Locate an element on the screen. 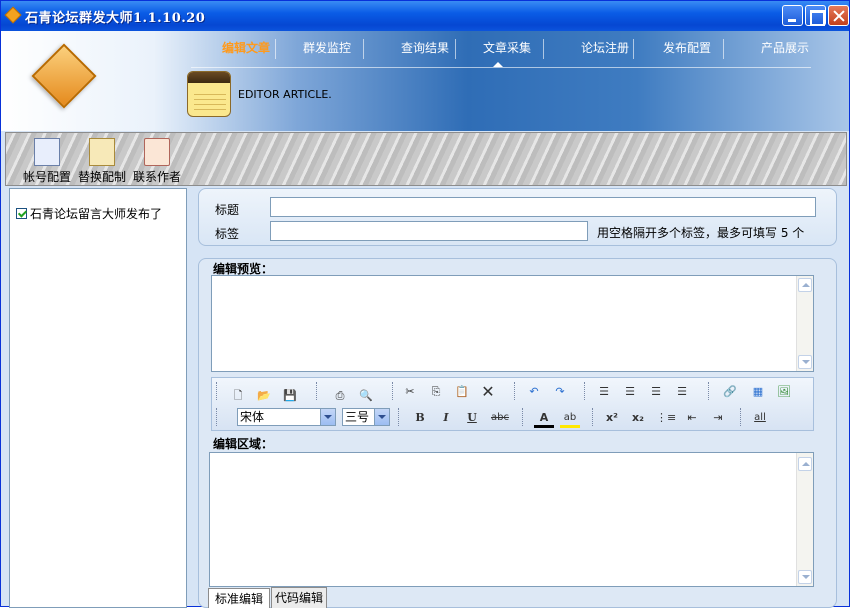 The height and width of the screenshot is (609, 850). align-right-icon: ☰ is located at coordinates (682, 392).